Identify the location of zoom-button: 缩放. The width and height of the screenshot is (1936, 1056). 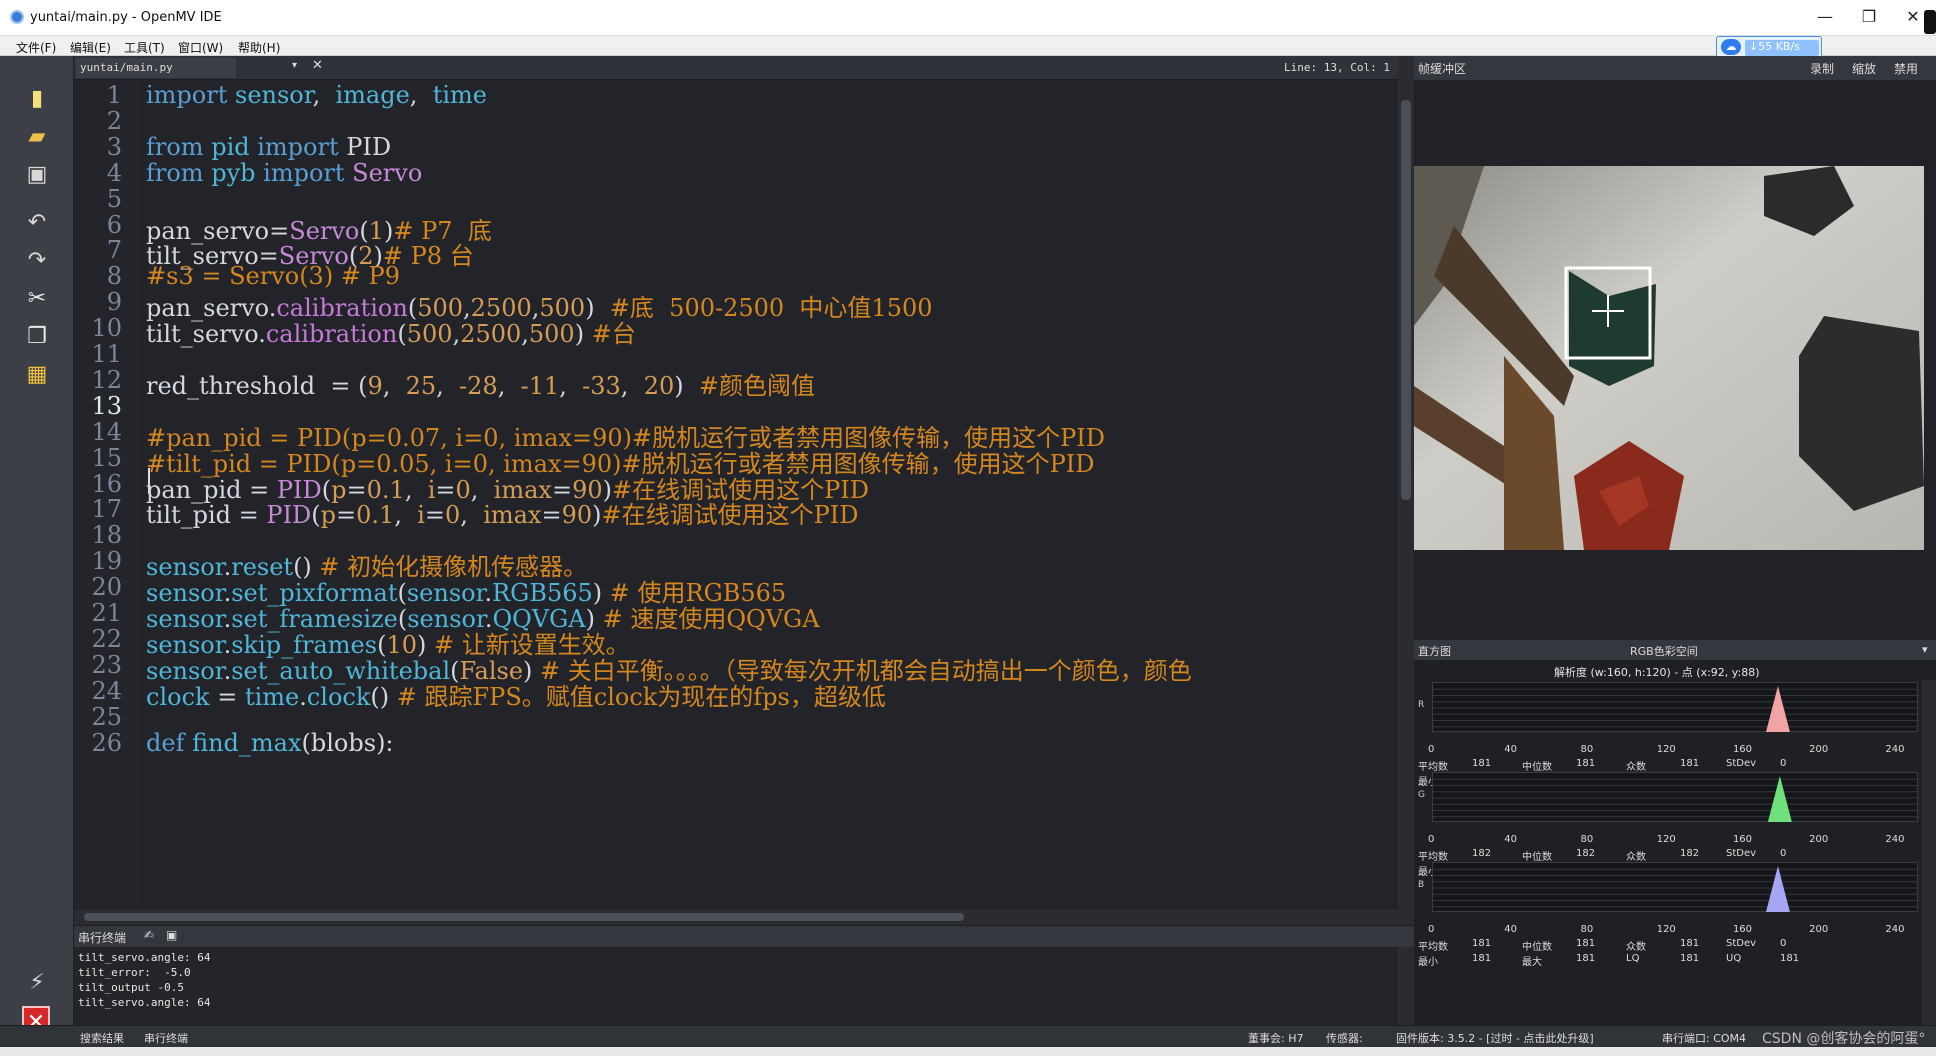
(1864, 68).